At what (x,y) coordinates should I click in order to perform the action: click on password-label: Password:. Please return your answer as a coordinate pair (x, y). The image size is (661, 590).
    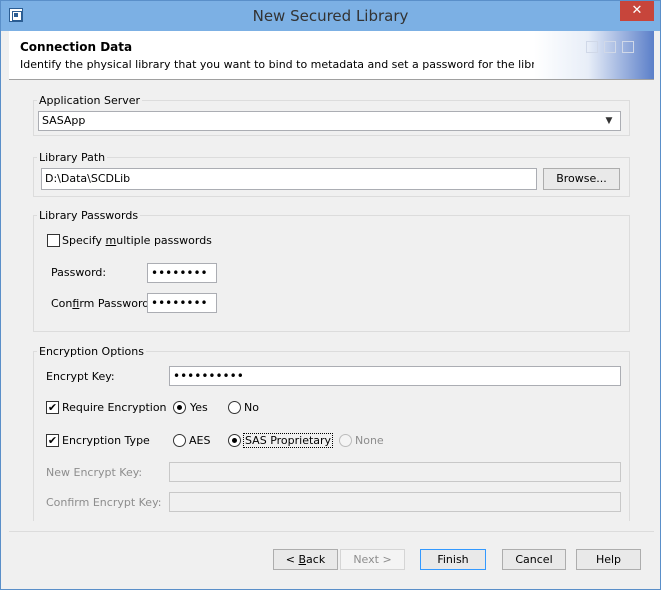
    Looking at the image, I should click on (79, 272).